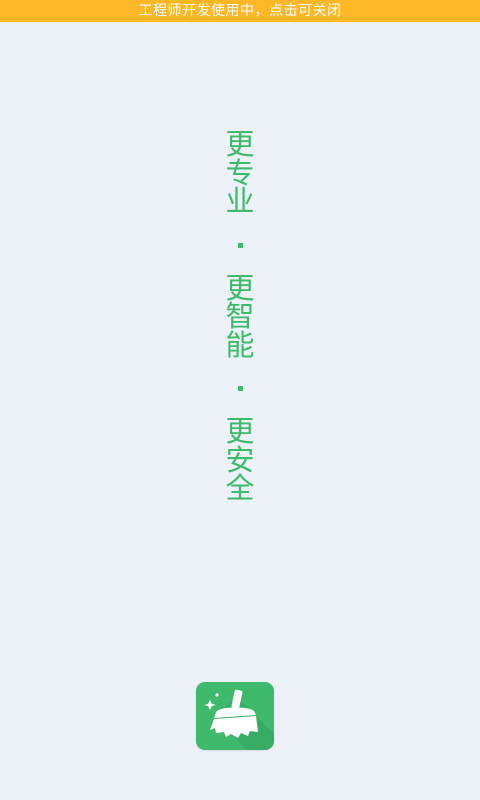 The width and height of the screenshot is (480, 800). Describe the element at coordinates (240, 11) in the screenshot. I see `dev-mode-banner: 工程师开发使用中，点击可关闭` at that location.